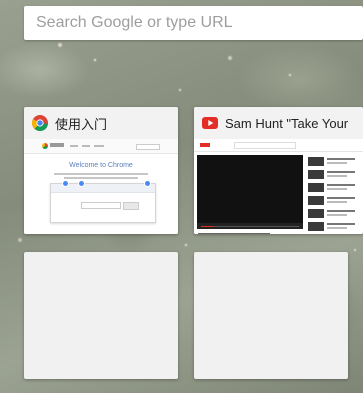 The height and width of the screenshot is (393, 363). I want to click on tile-title: 使用入门, so click(81, 124).